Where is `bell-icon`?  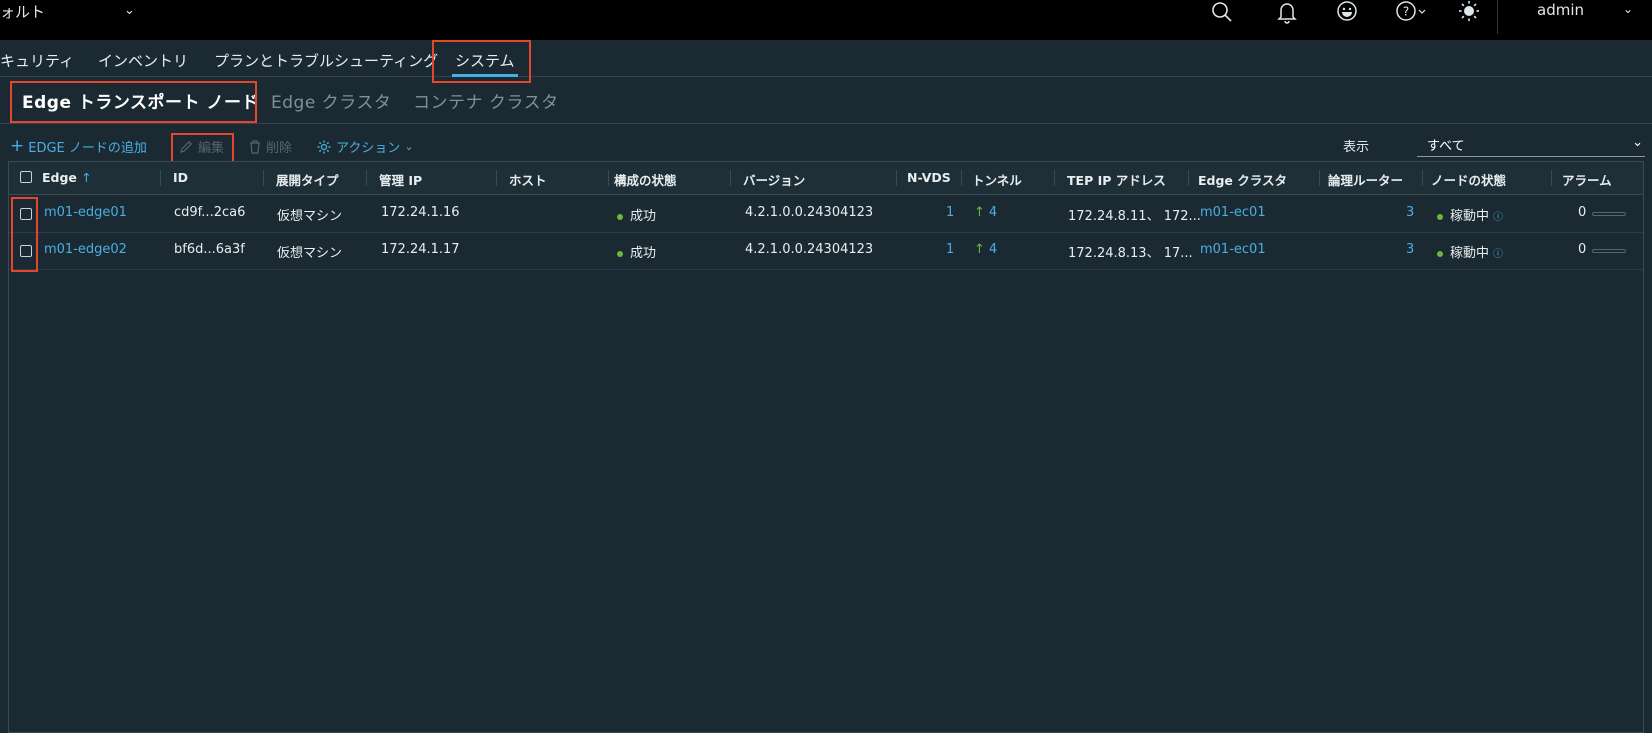 bell-icon is located at coordinates (1287, 12).